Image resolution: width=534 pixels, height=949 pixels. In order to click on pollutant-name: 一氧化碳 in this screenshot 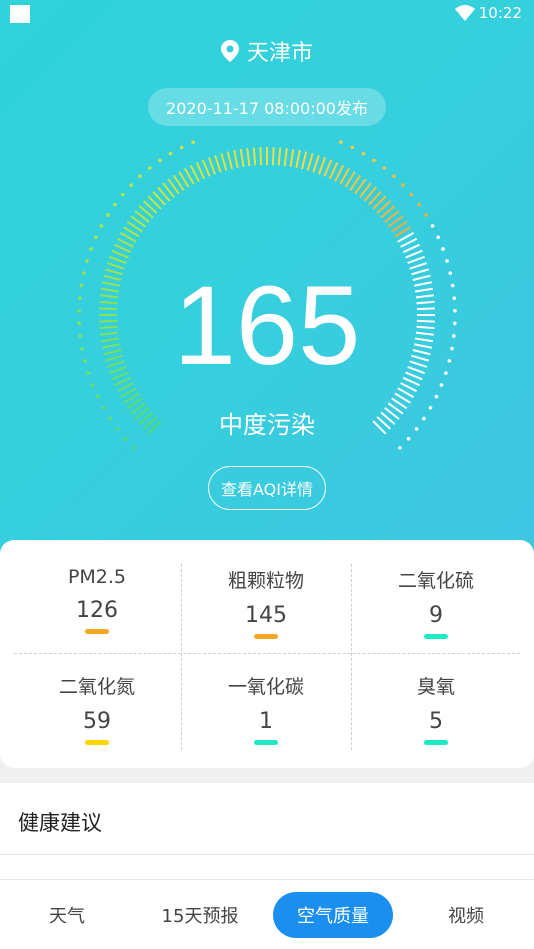, I will do `click(265, 687)`.